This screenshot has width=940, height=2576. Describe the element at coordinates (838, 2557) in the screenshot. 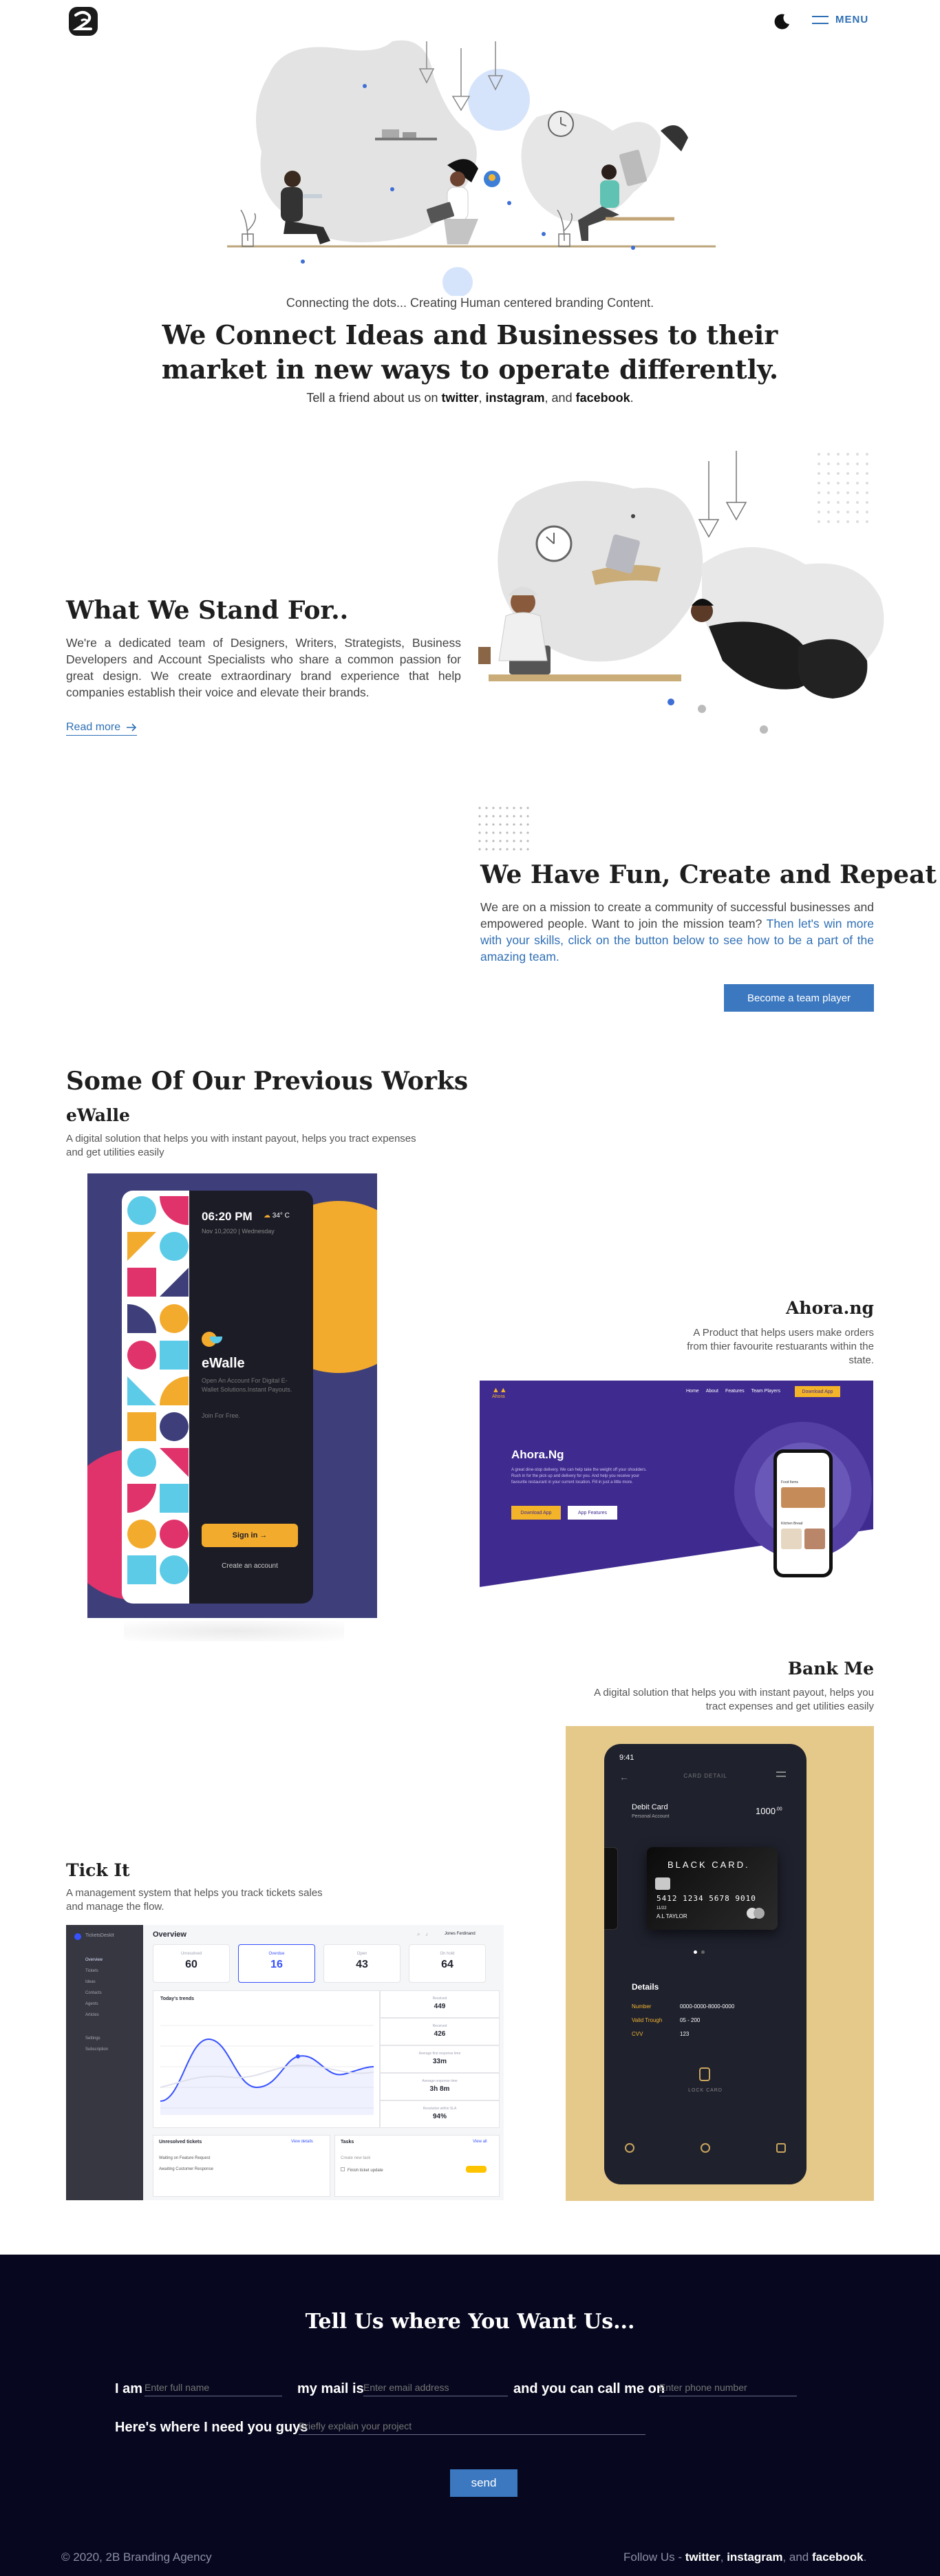

I see `footer-facebook-link: facebook` at that location.